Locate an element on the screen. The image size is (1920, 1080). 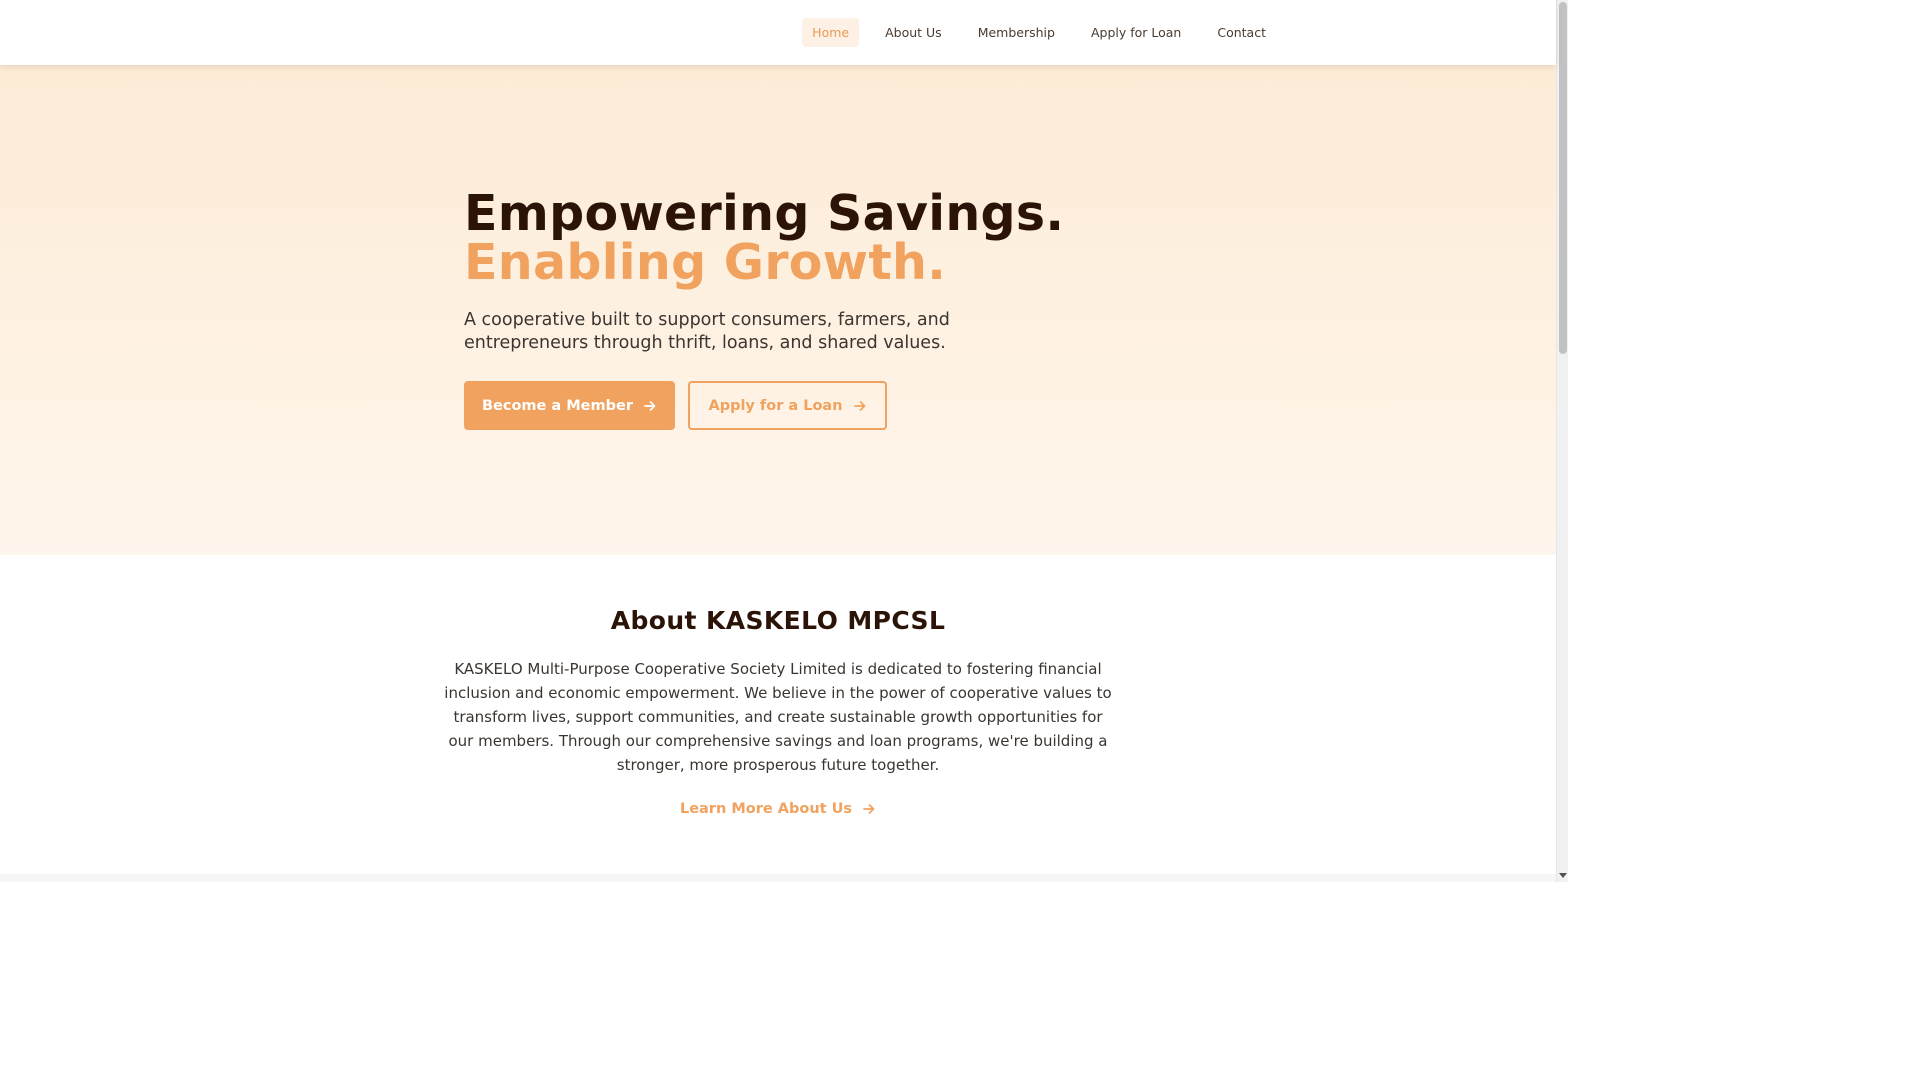
nav-item-home: Home is located at coordinates (831, 32).